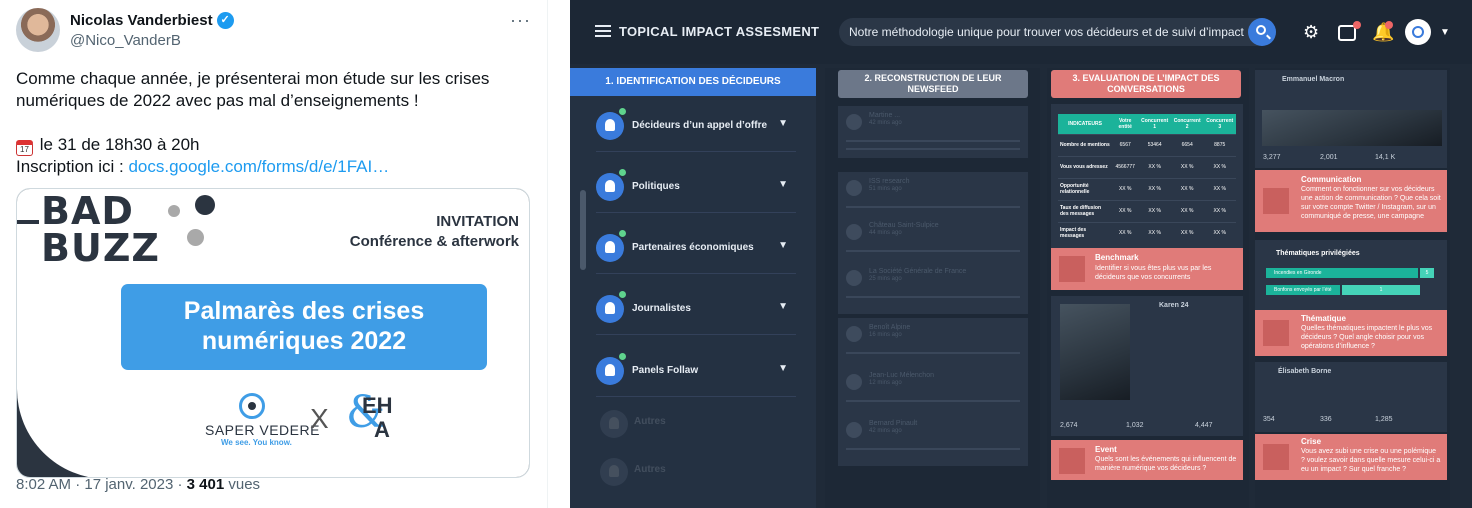 Image resolution: width=1472 pixels, height=508 pixels. What do you see at coordinates (1276, 201) in the screenshot?
I see `megaphone-icon` at bounding box center [1276, 201].